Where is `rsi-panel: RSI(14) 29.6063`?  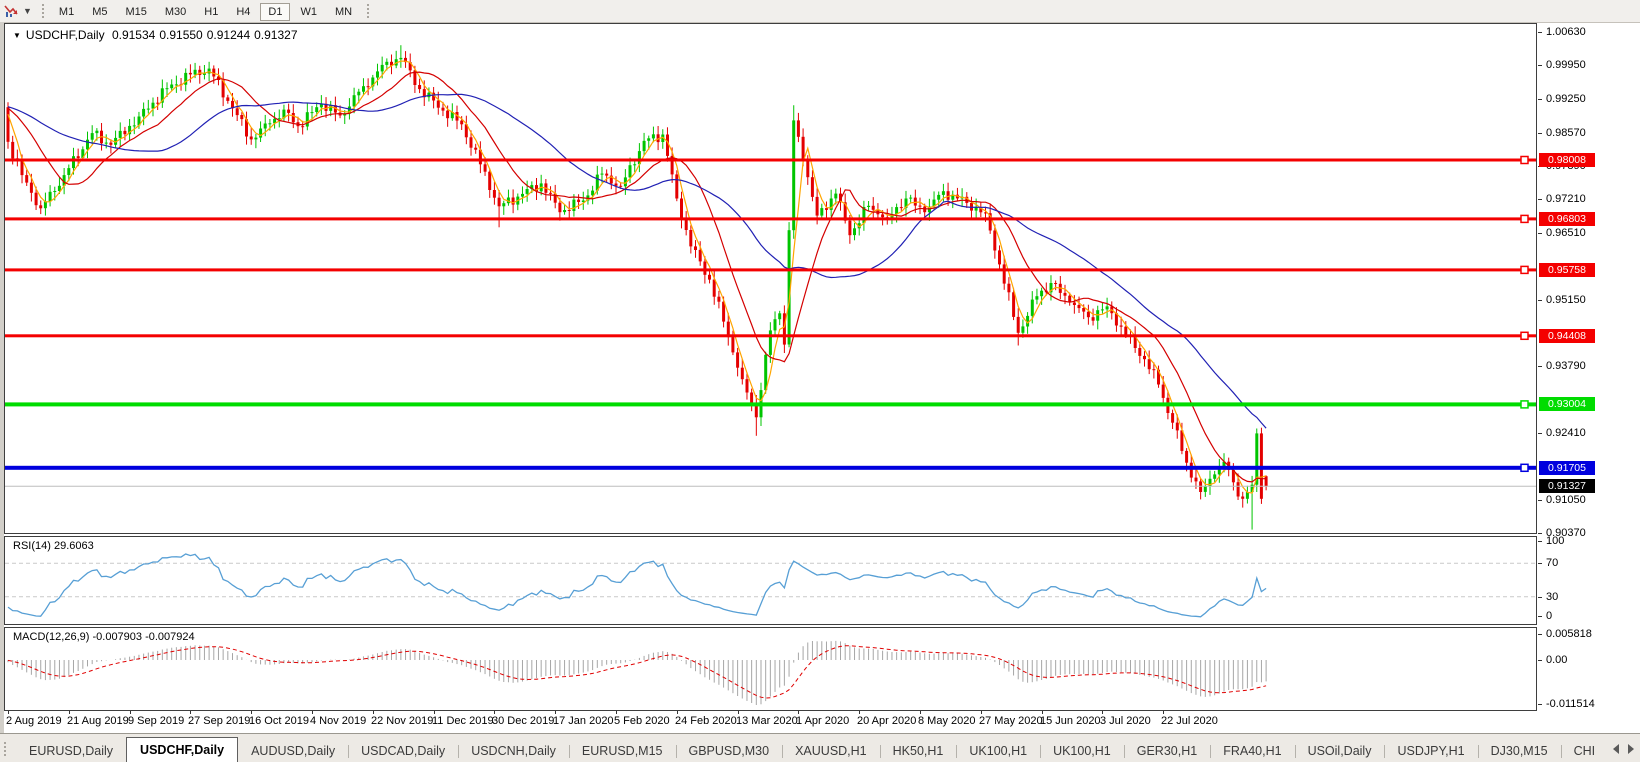
rsi-panel: RSI(14) 29.6063 is located at coordinates (770, 580).